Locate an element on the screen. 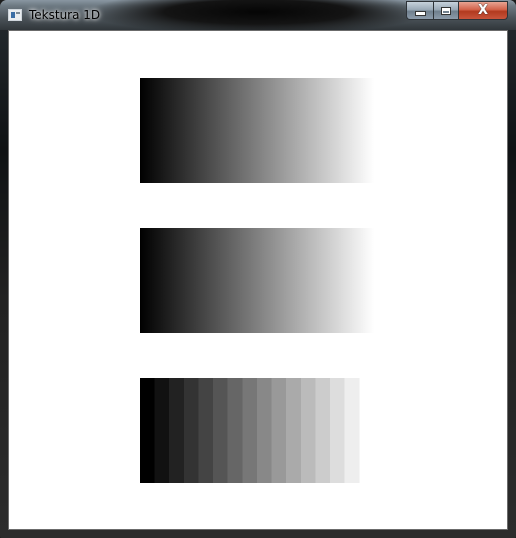 The width and height of the screenshot is (516, 538). maximize-button is located at coordinates (446, 10).